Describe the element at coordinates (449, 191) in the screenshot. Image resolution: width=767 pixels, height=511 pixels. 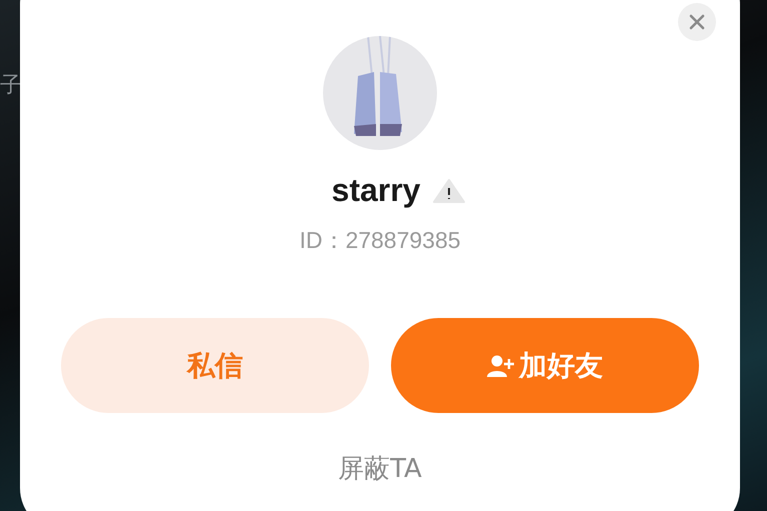
I see `warning-icon` at that location.